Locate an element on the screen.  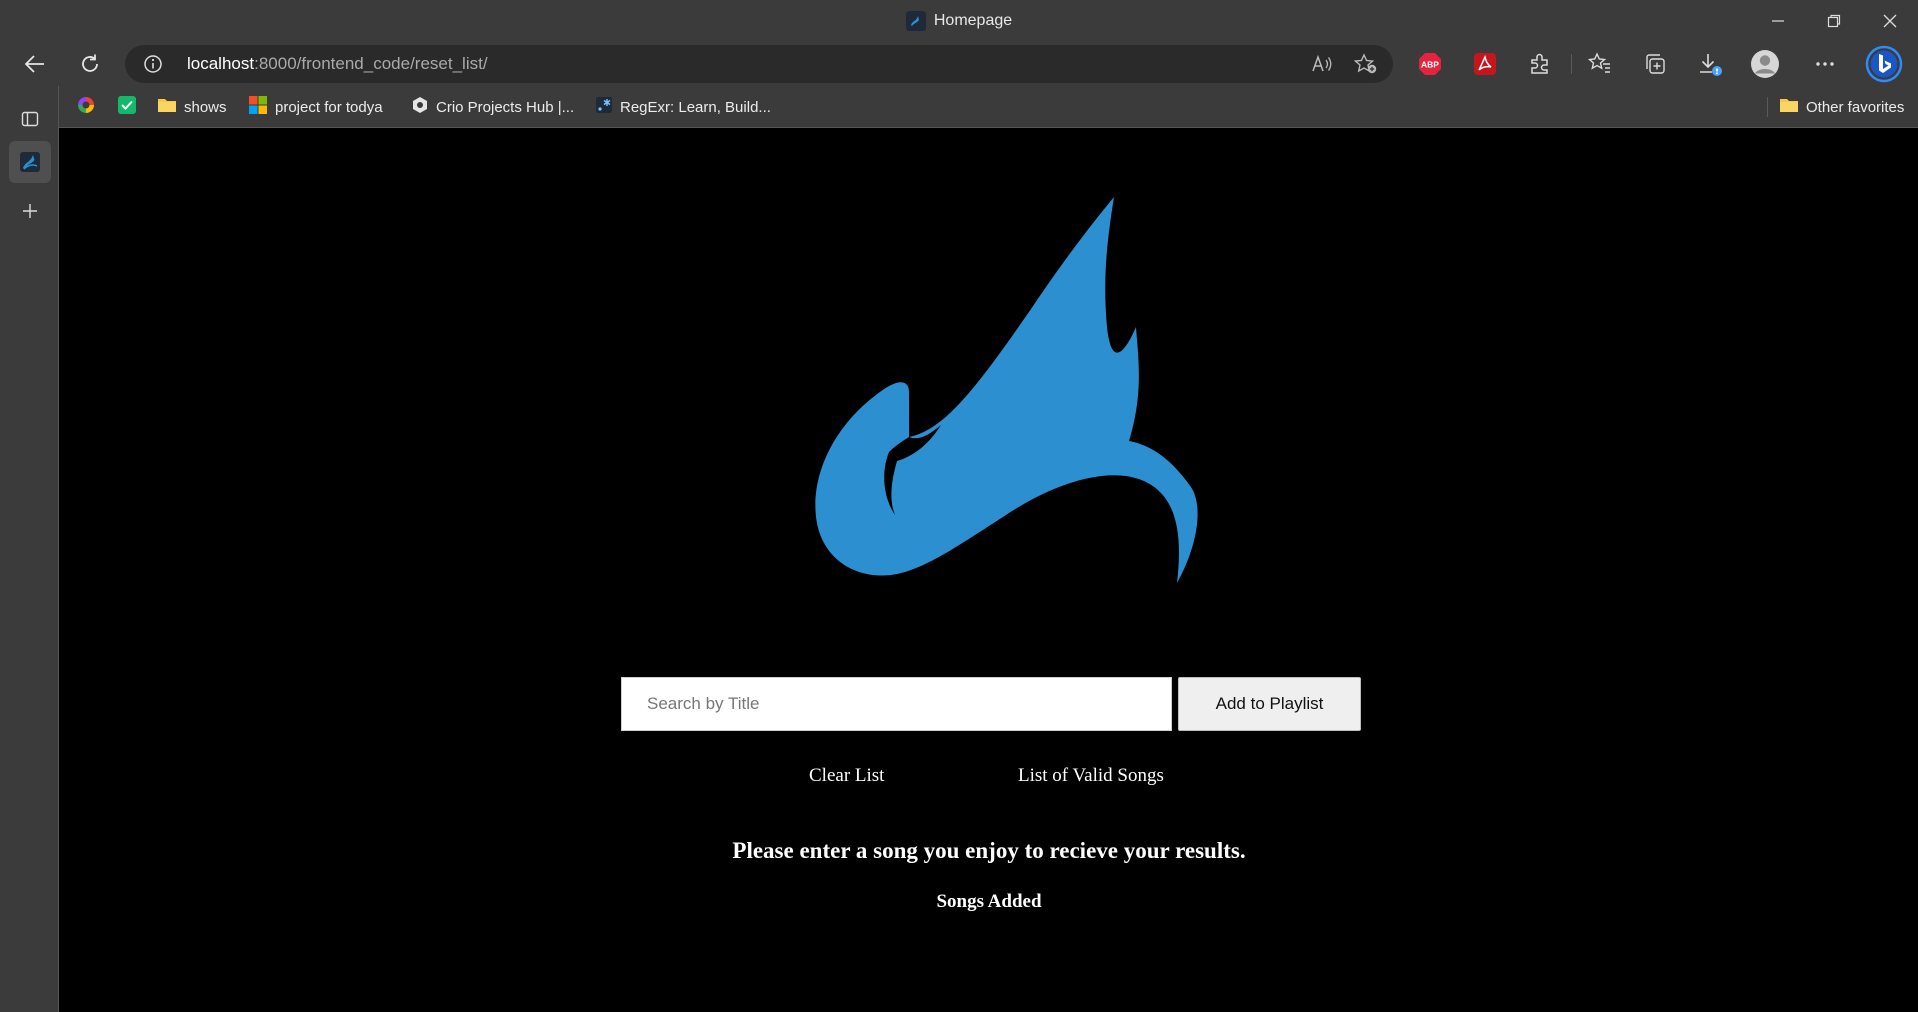
favorites-icon is located at coordinates (1600, 64).